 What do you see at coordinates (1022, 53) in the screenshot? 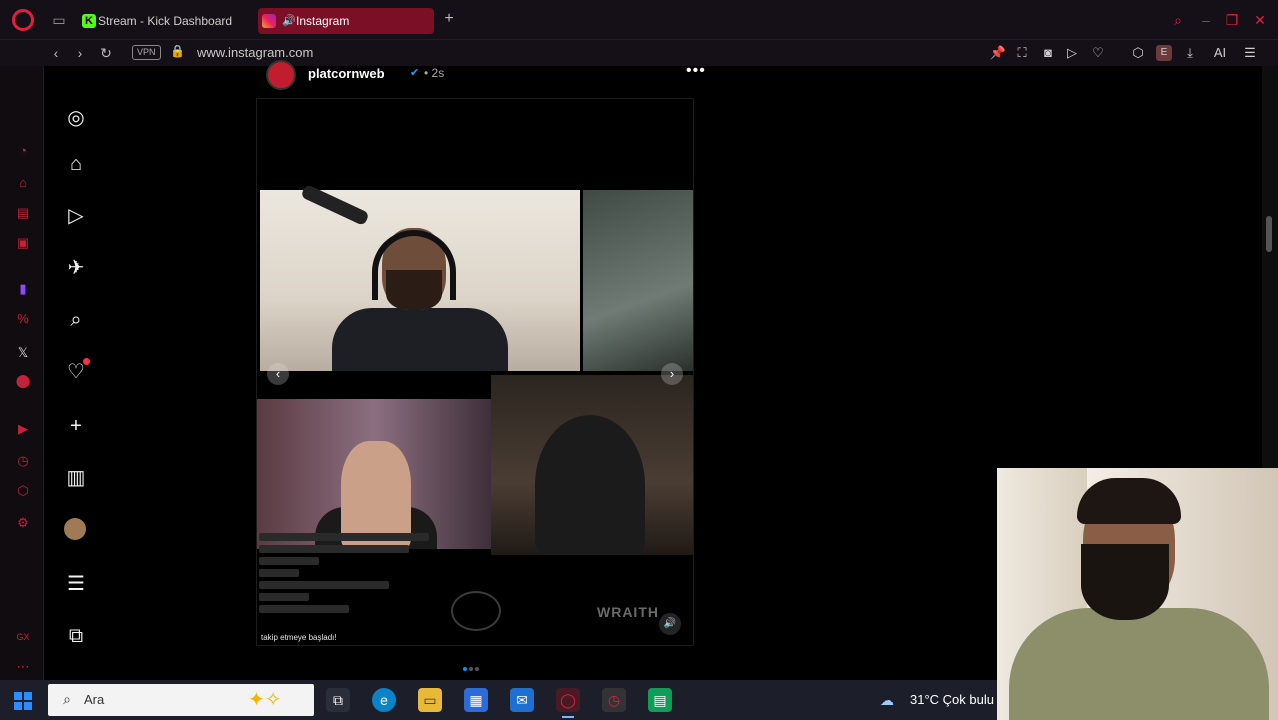
I see `snapshot-icon: ⛶` at bounding box center [1022, 53].